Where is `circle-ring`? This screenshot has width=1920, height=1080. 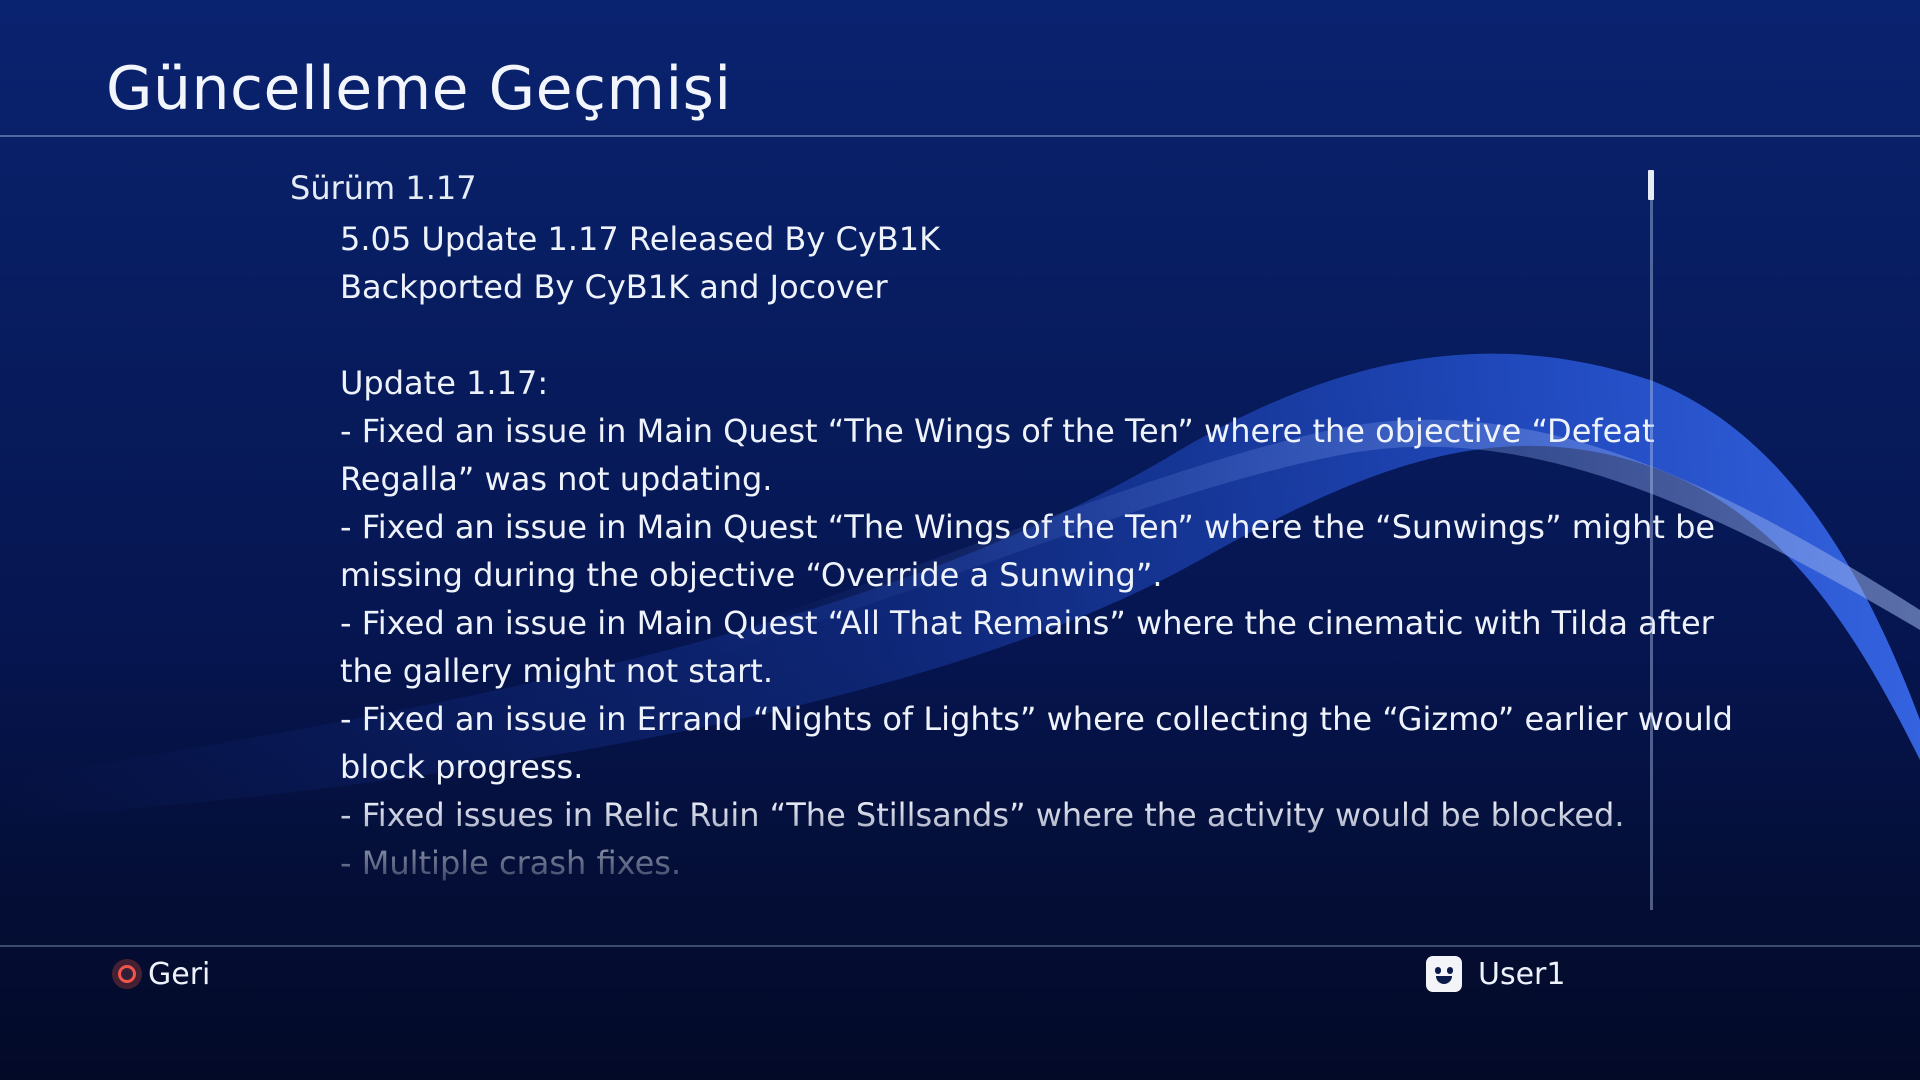 circle-ring is located at coordinates (127, 974).